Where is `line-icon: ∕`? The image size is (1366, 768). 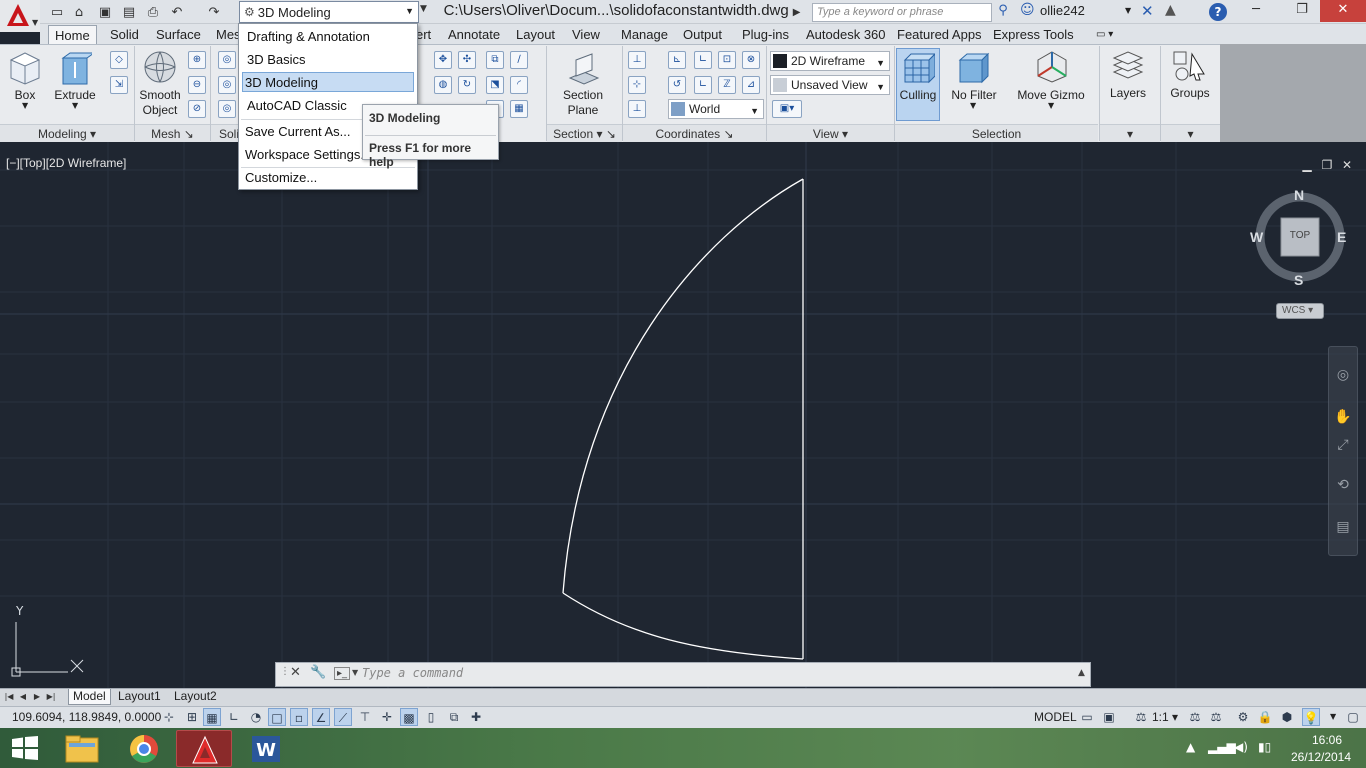
line-icon: ∕ is located at coordinates (519, 60).